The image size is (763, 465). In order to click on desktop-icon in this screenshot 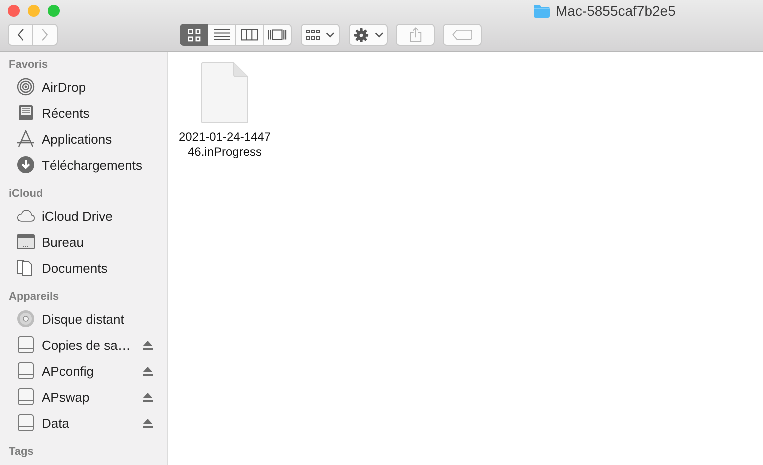, I will do `click(26, 242)`.